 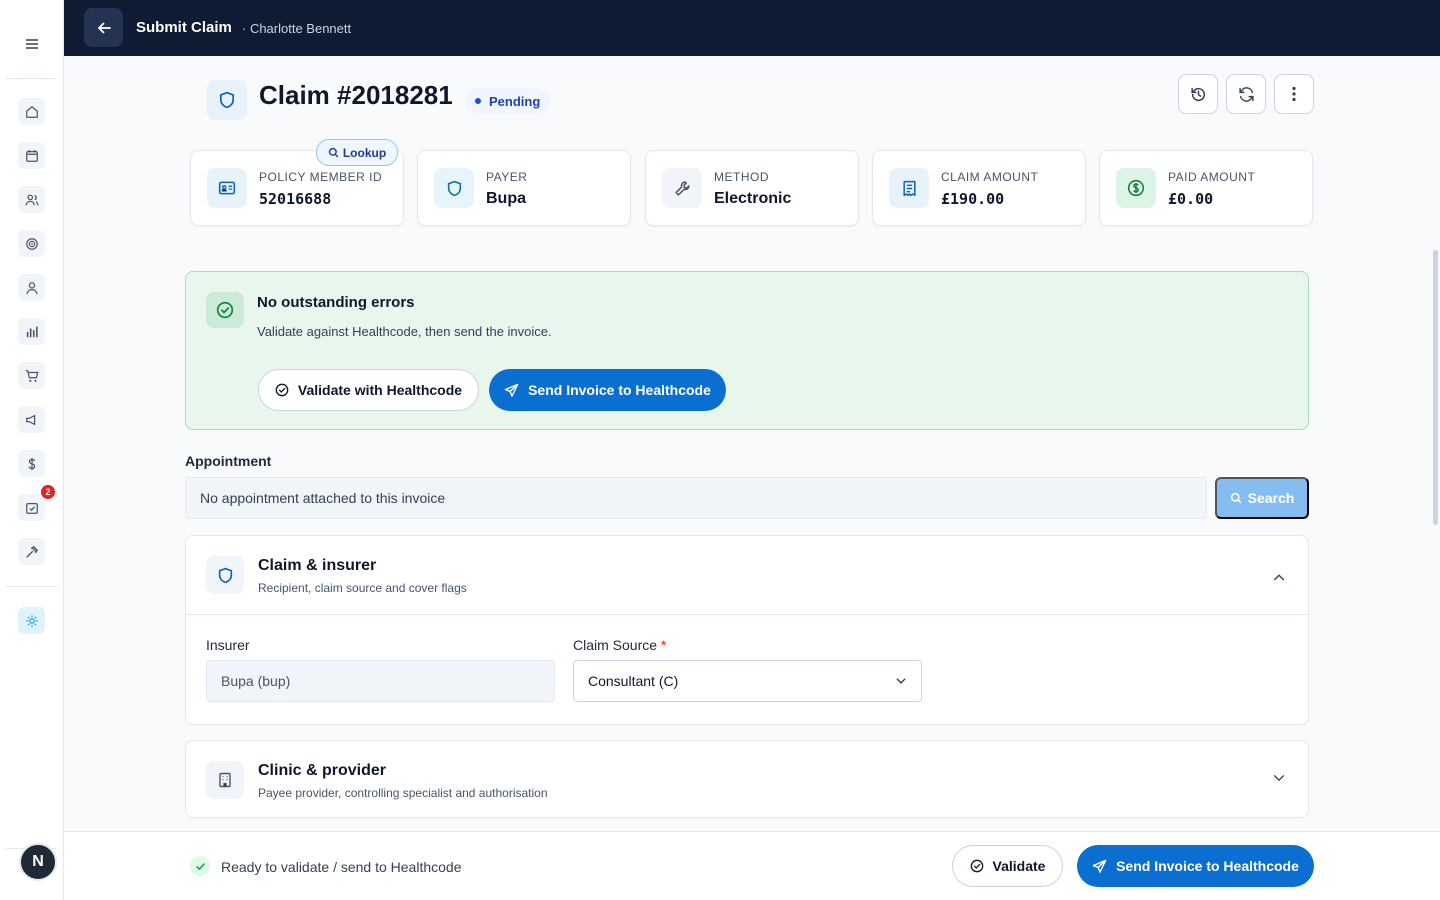 I want to click on avatar-letter: N, so click(x=38, y=861).